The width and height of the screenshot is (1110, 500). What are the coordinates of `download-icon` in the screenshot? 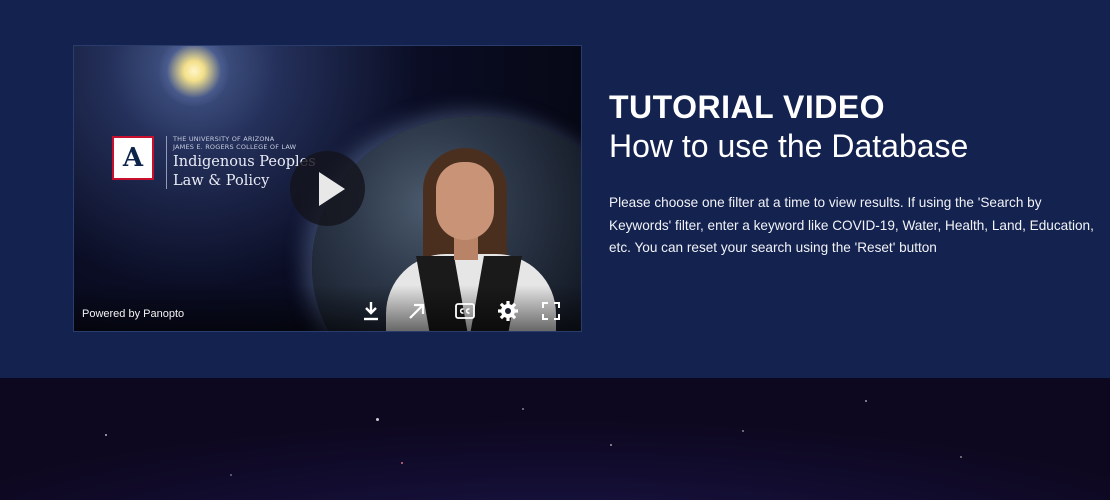 It's located at (371, 311).